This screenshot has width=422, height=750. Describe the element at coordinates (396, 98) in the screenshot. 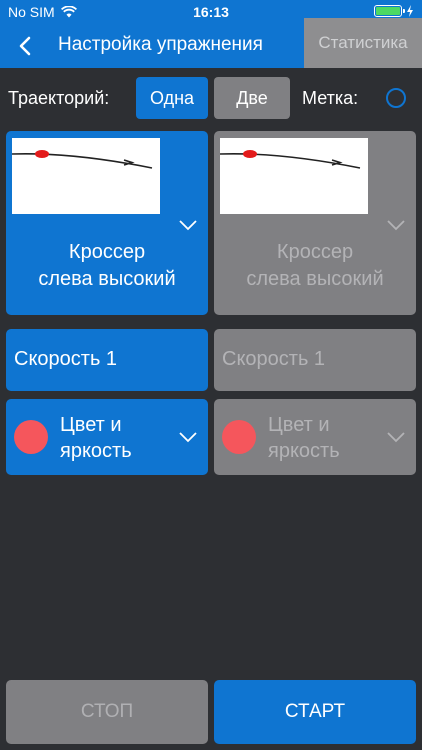

I see `mark-radio-icon` at that location.